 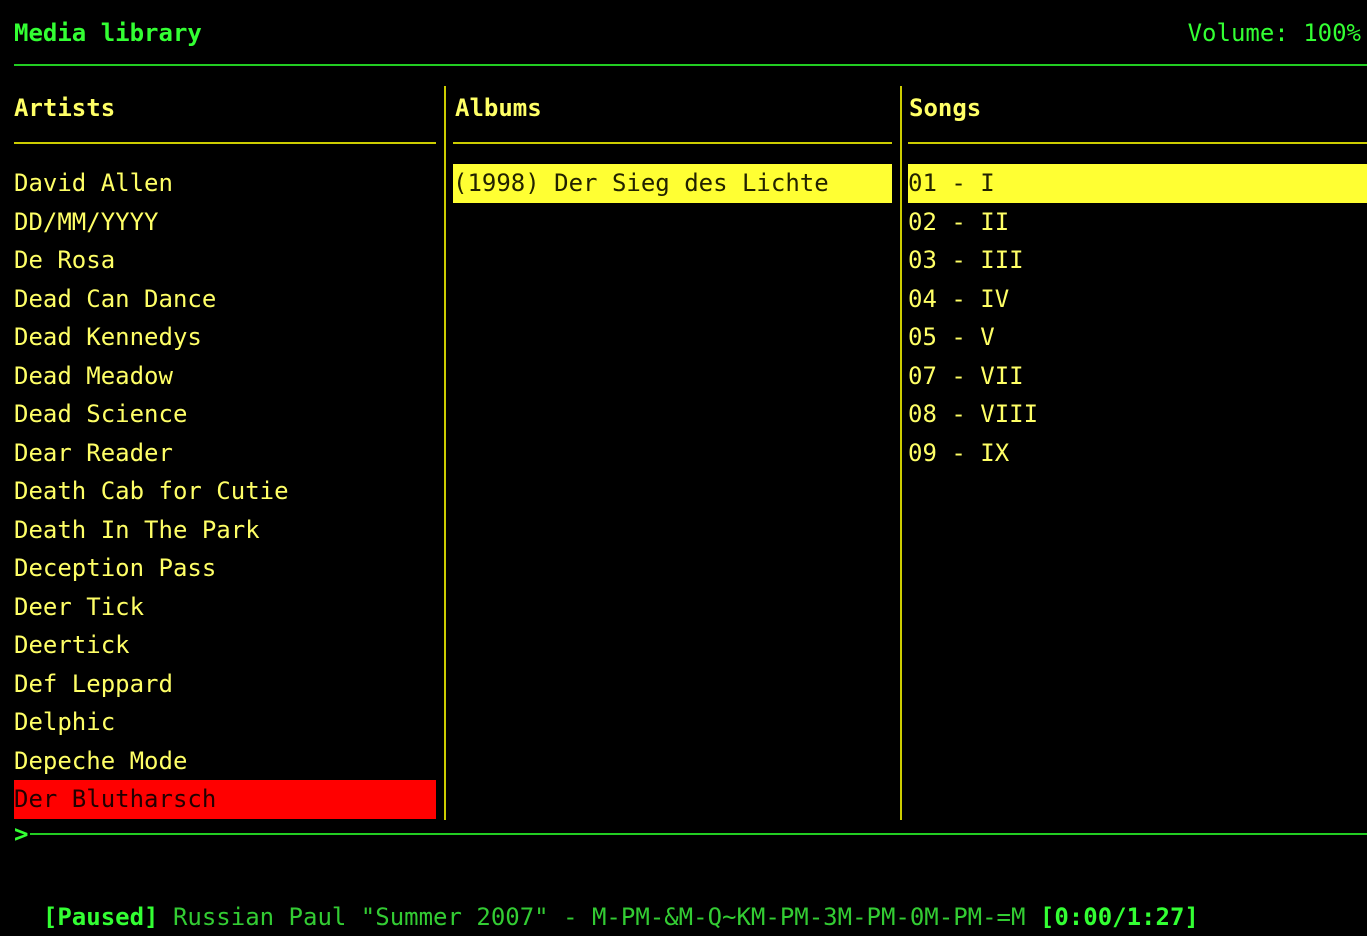 What do you see at coordinates (225, 607) in the screenshot?
I see `artist-item: Deer Tick` at bounding box center [225, 607].